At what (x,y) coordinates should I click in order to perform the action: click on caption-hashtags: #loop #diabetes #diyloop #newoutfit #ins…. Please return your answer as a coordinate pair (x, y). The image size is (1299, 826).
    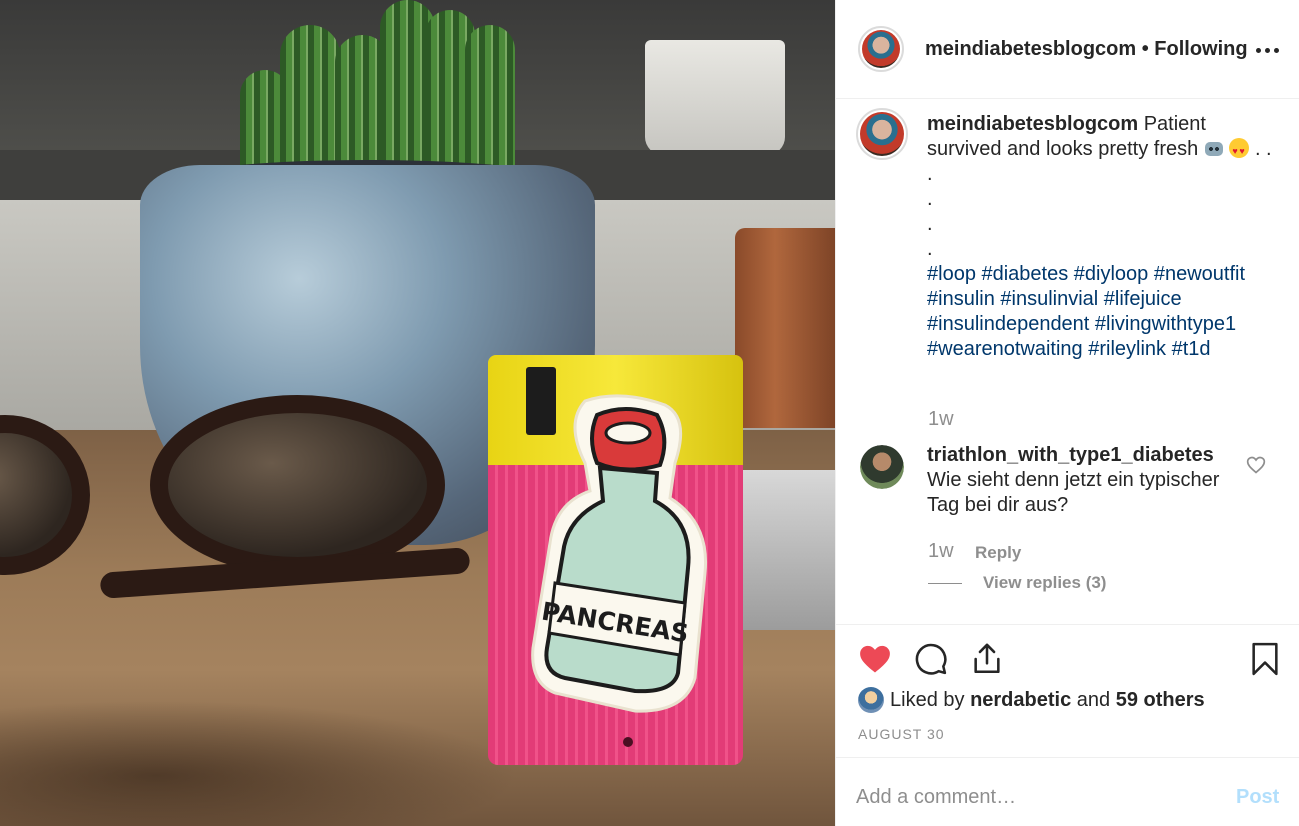
    Looking at the image, I should click on (1086, 311).